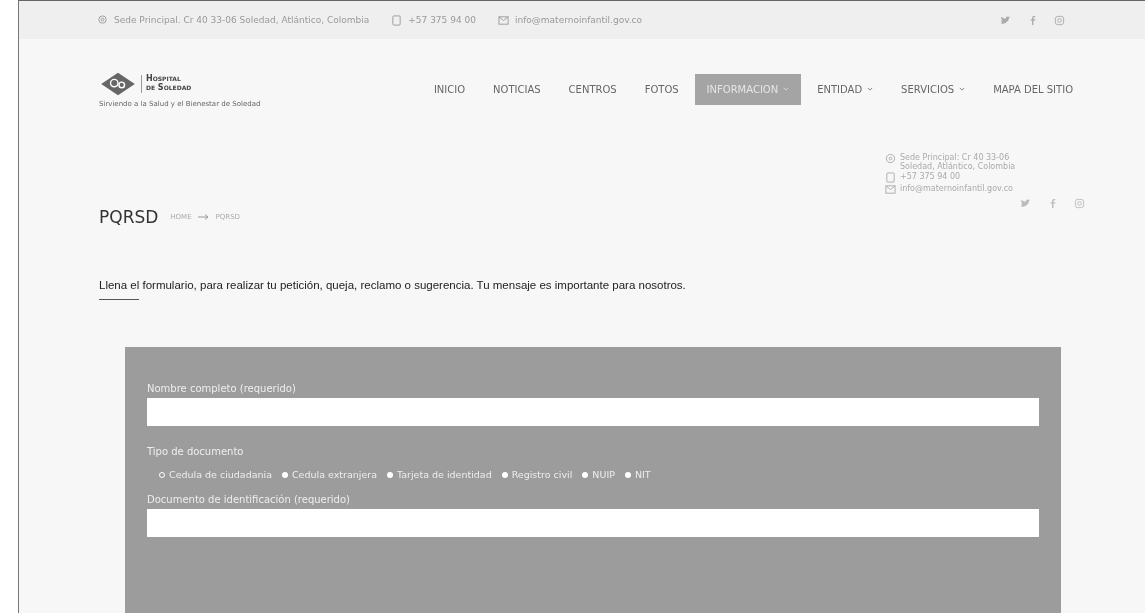  What do you see at coordinates (517, 89) in the screenshot?
I see `nav-link: NOTICIAS` at bounding box center [517, 89].